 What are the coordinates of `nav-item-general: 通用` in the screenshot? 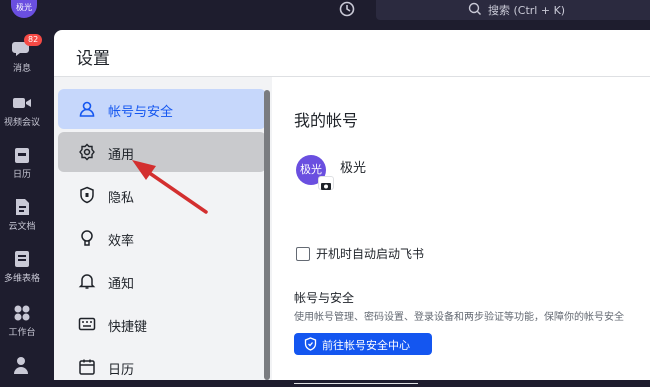 It's located at (162, 152).